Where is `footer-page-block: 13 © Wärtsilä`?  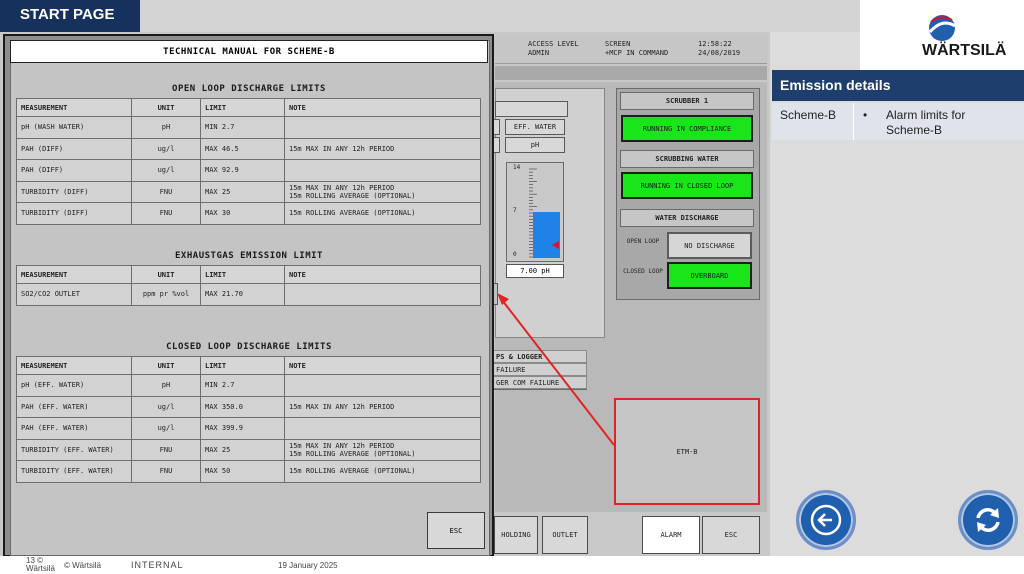 footer-page-block: 13 © Wärtsilä is located at coordinates (40, 565).